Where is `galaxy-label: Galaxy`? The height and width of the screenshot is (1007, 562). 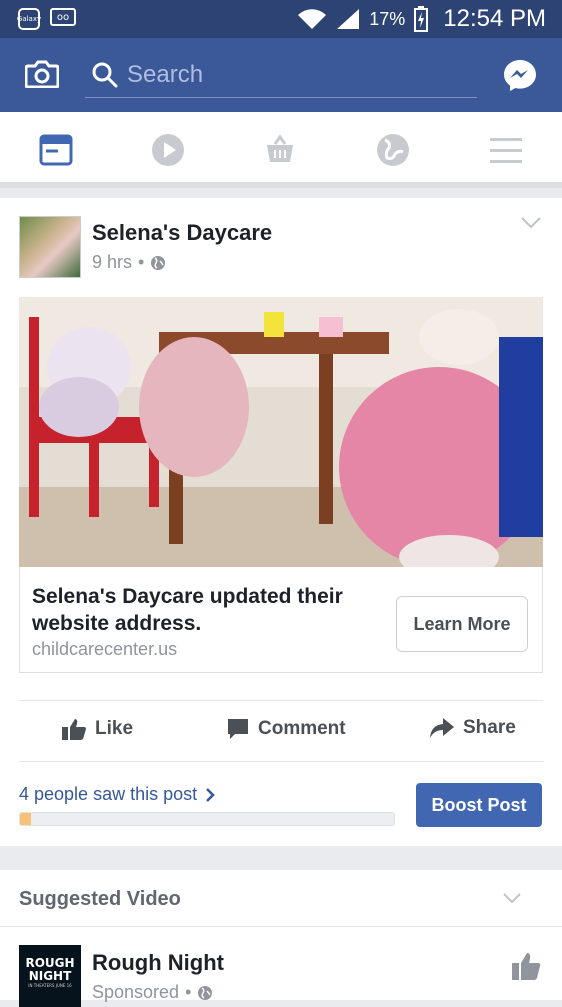
galaxy-label: Galaxy is located at coordinates (29, 19).